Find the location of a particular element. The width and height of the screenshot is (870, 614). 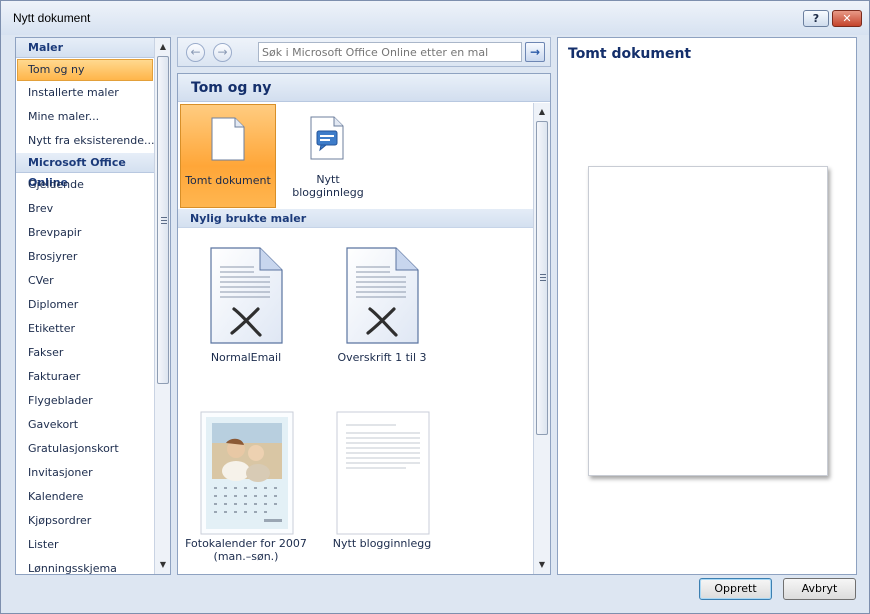

category-item-gavekort: Gavekort is located at coordinates (85, 425).